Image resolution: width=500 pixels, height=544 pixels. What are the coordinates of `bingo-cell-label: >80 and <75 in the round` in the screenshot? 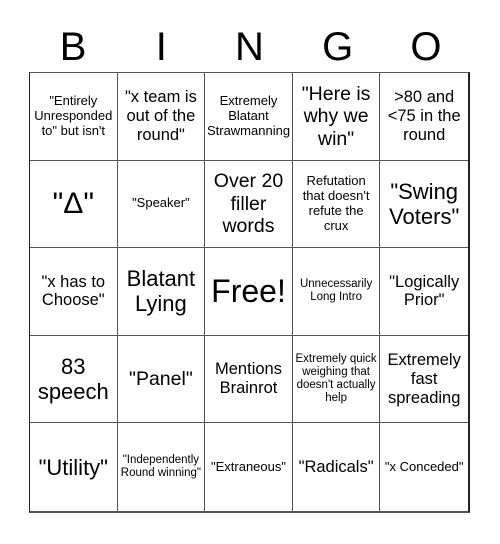 It's located at (424, 115).